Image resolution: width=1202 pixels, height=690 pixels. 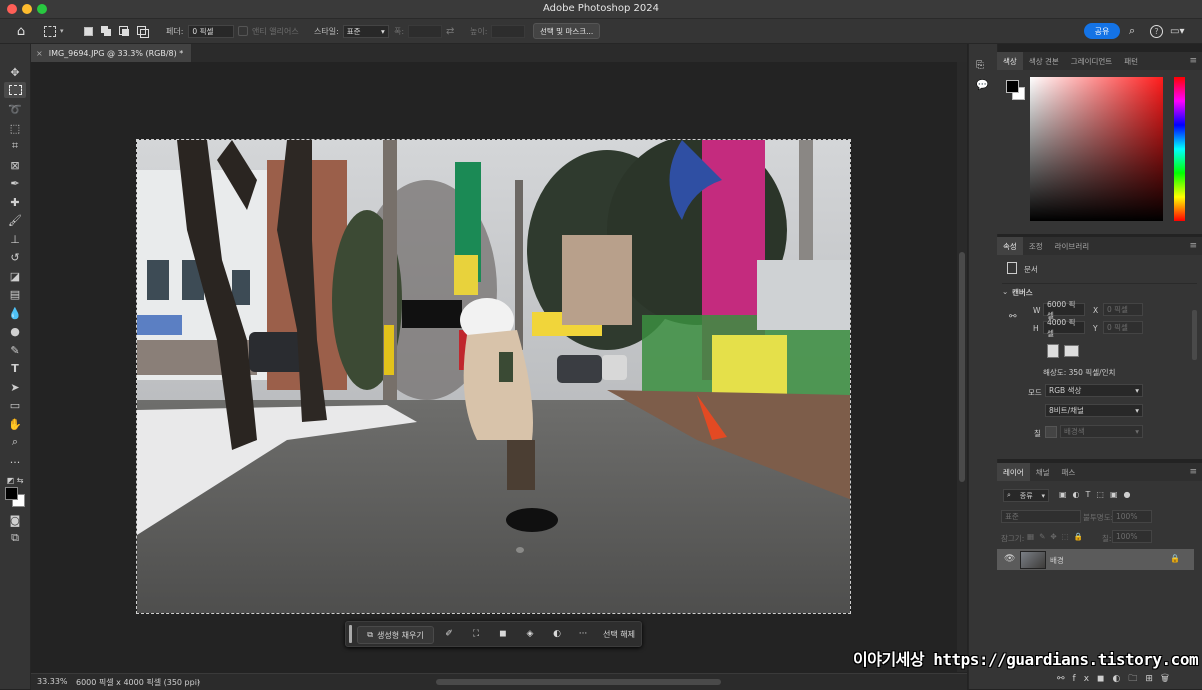 I want to click on scroll-thumb, so click(x=962, y=367).